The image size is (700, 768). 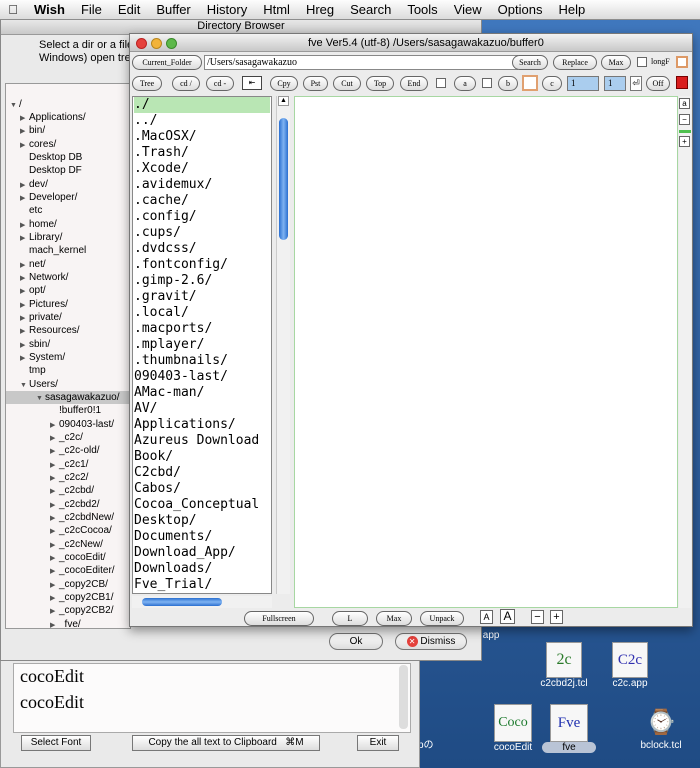 What do you see at coordinates (226, 743) in the screenshot?
I see `copy-clipboard-button: Copy the all text to Clipboard ⌘M` at bounding box center [226, 743].